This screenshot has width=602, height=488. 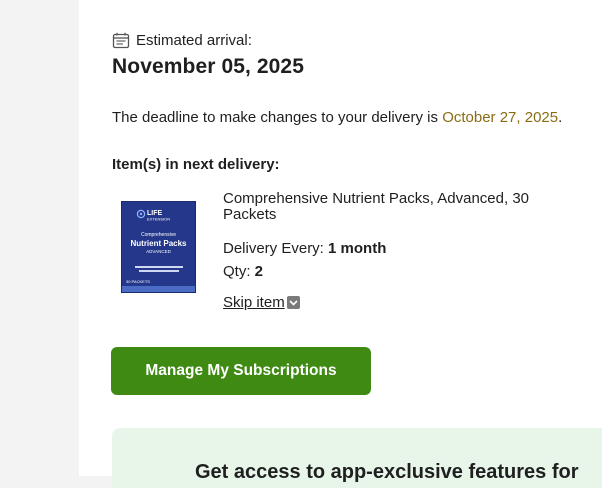 I want to click on app-promo-text: Get access to app-exclusive features for, so click(x=387, y=472).